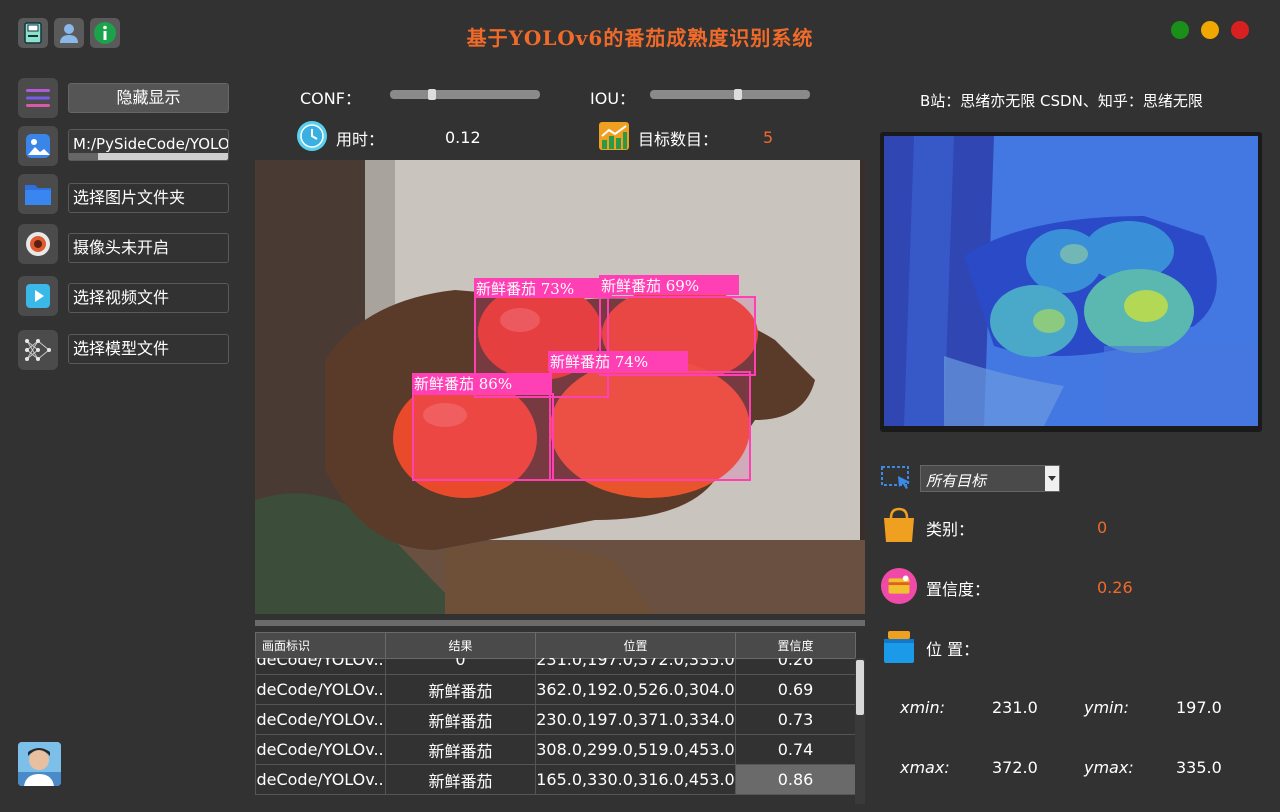 This screenshot has width=1280, height=812. What do you see at coordinates (1015, 707) in the screenshot?
I see `xmin-value: 231.0` at bounding box center [1015, 707].